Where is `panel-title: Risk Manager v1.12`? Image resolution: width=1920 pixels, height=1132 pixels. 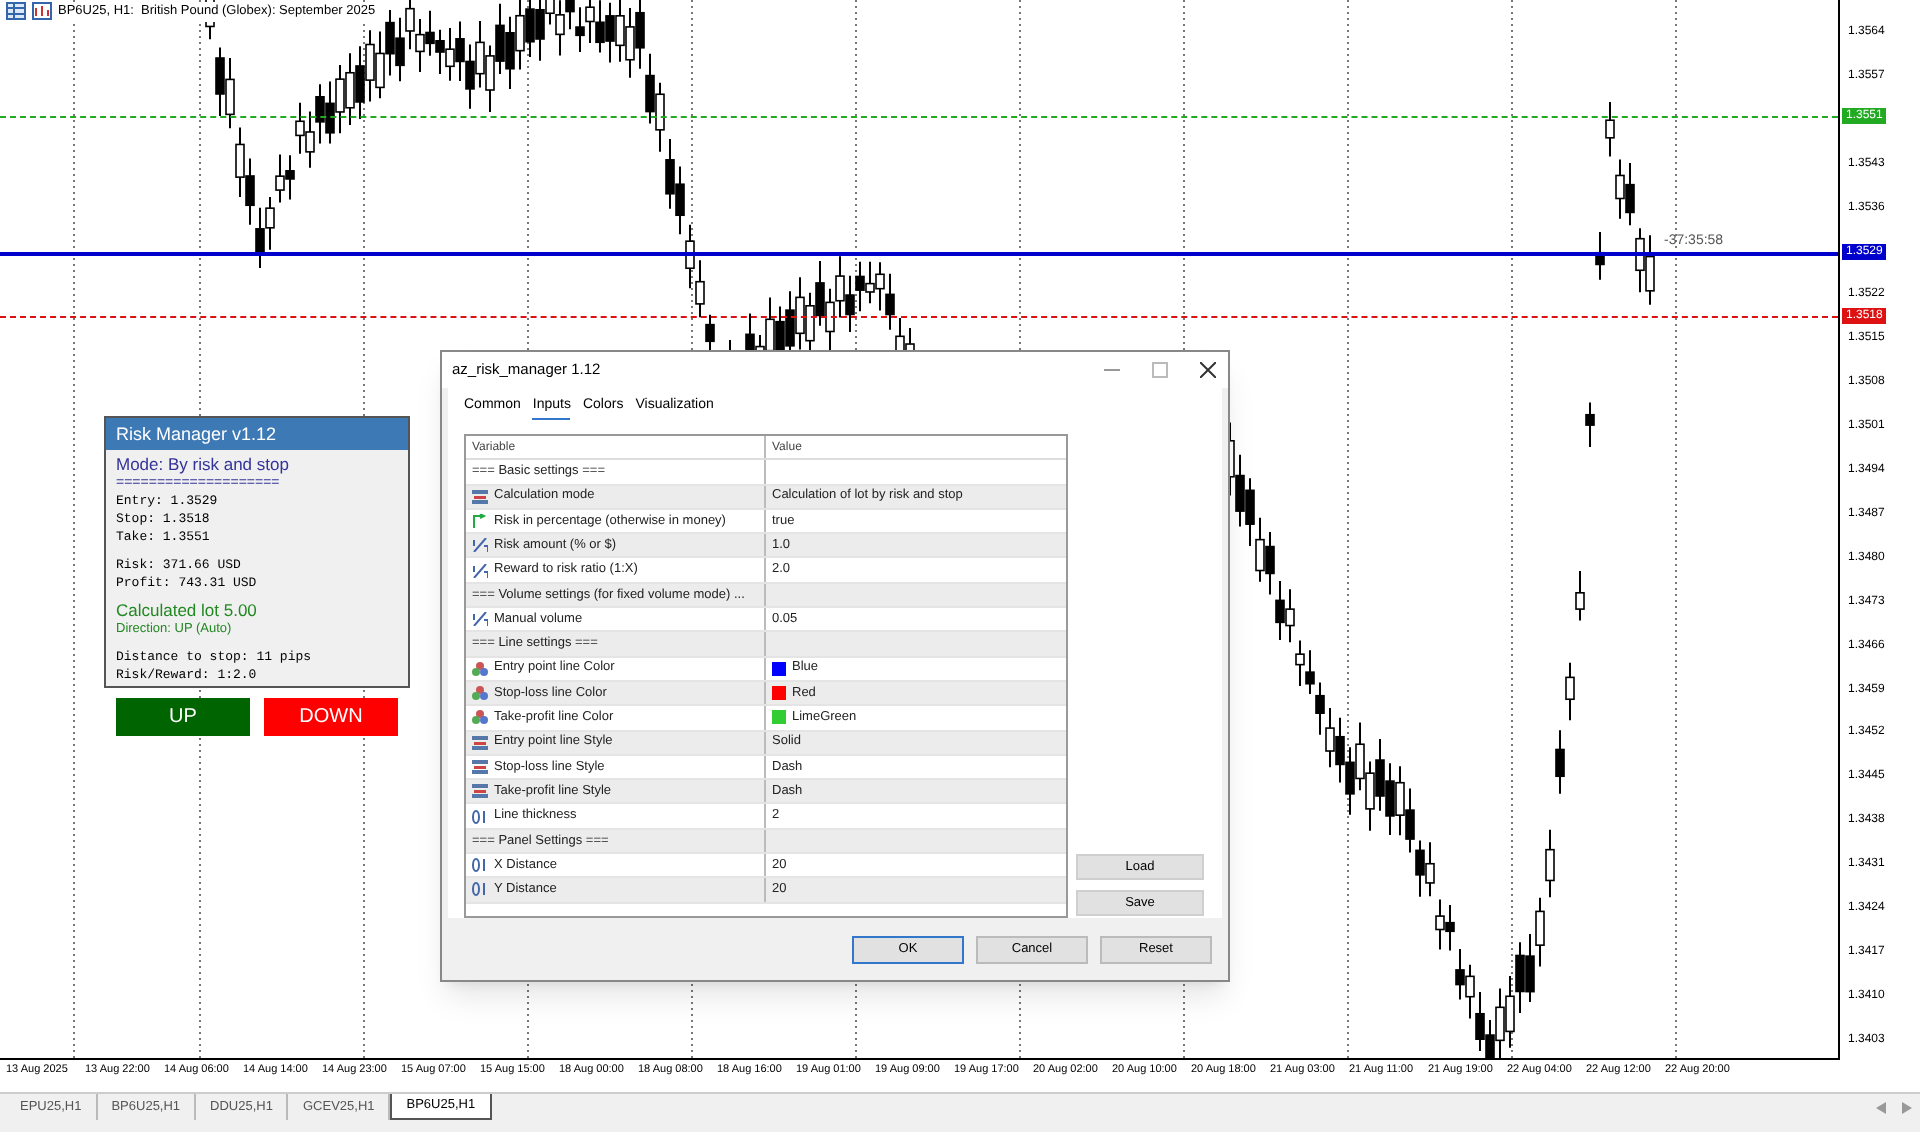
panel-title: Risk Manager v1.12 is located at coordinates (257, 434).